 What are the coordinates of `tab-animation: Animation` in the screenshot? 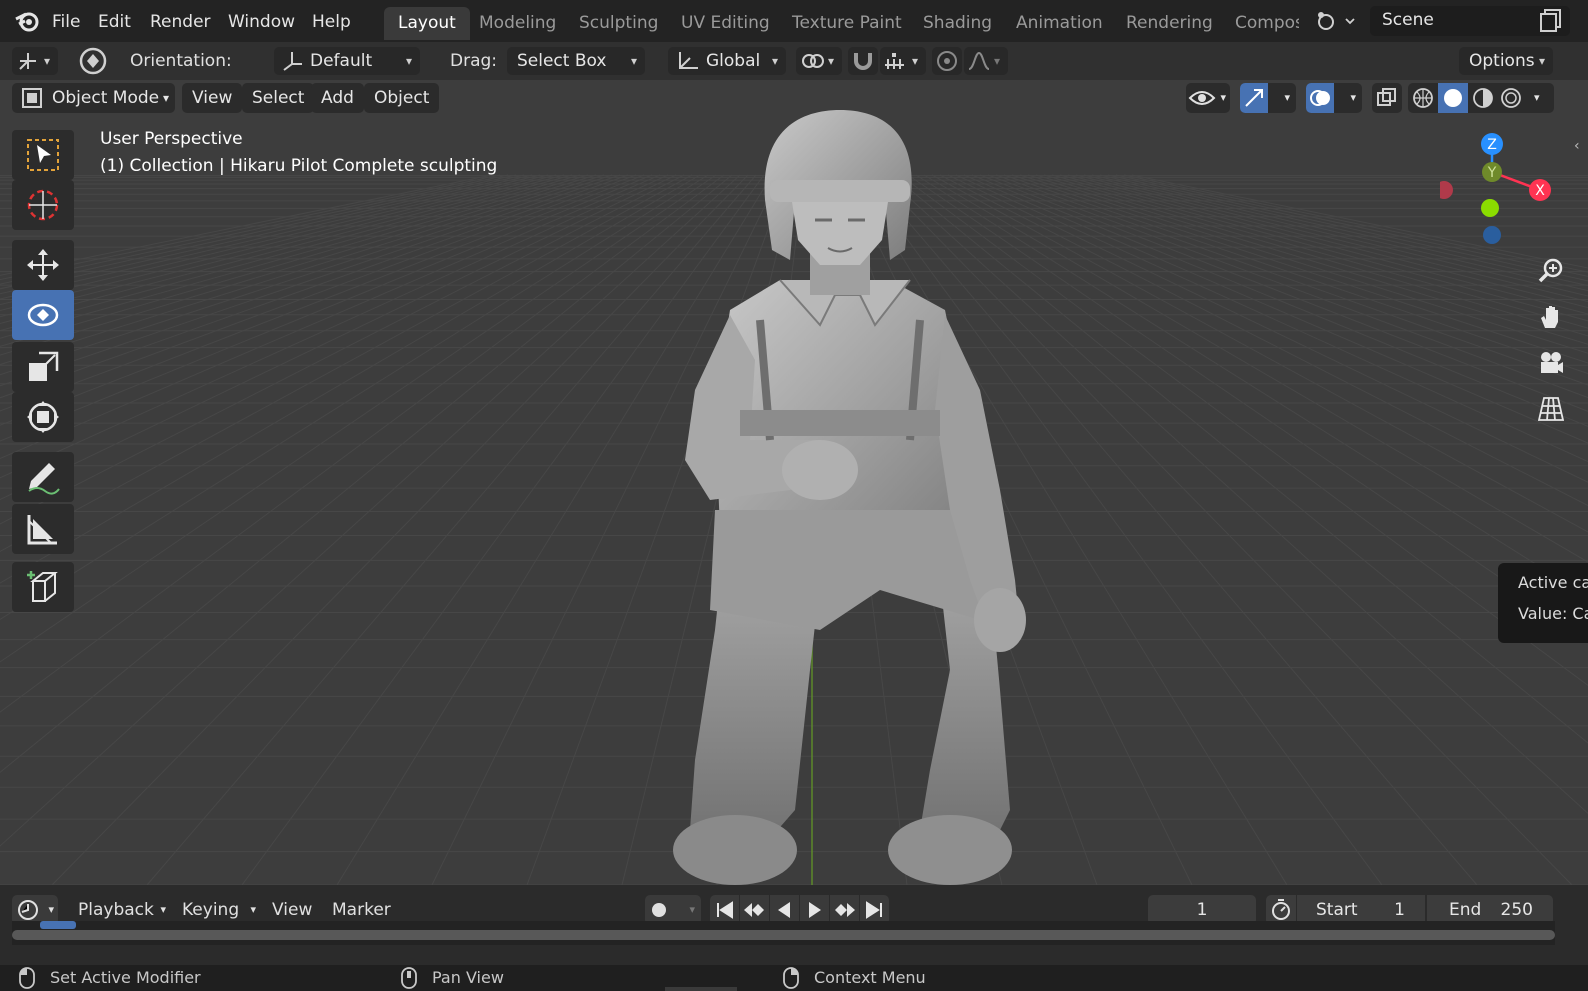 It's located at (1059, 23).